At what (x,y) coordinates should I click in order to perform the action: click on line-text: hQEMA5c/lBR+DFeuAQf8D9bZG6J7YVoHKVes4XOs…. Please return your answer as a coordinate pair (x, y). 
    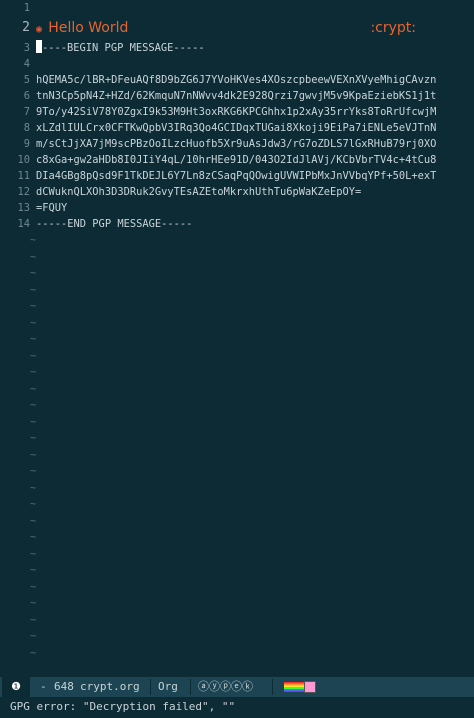
    Looking at the image, I should click on (236, 80).